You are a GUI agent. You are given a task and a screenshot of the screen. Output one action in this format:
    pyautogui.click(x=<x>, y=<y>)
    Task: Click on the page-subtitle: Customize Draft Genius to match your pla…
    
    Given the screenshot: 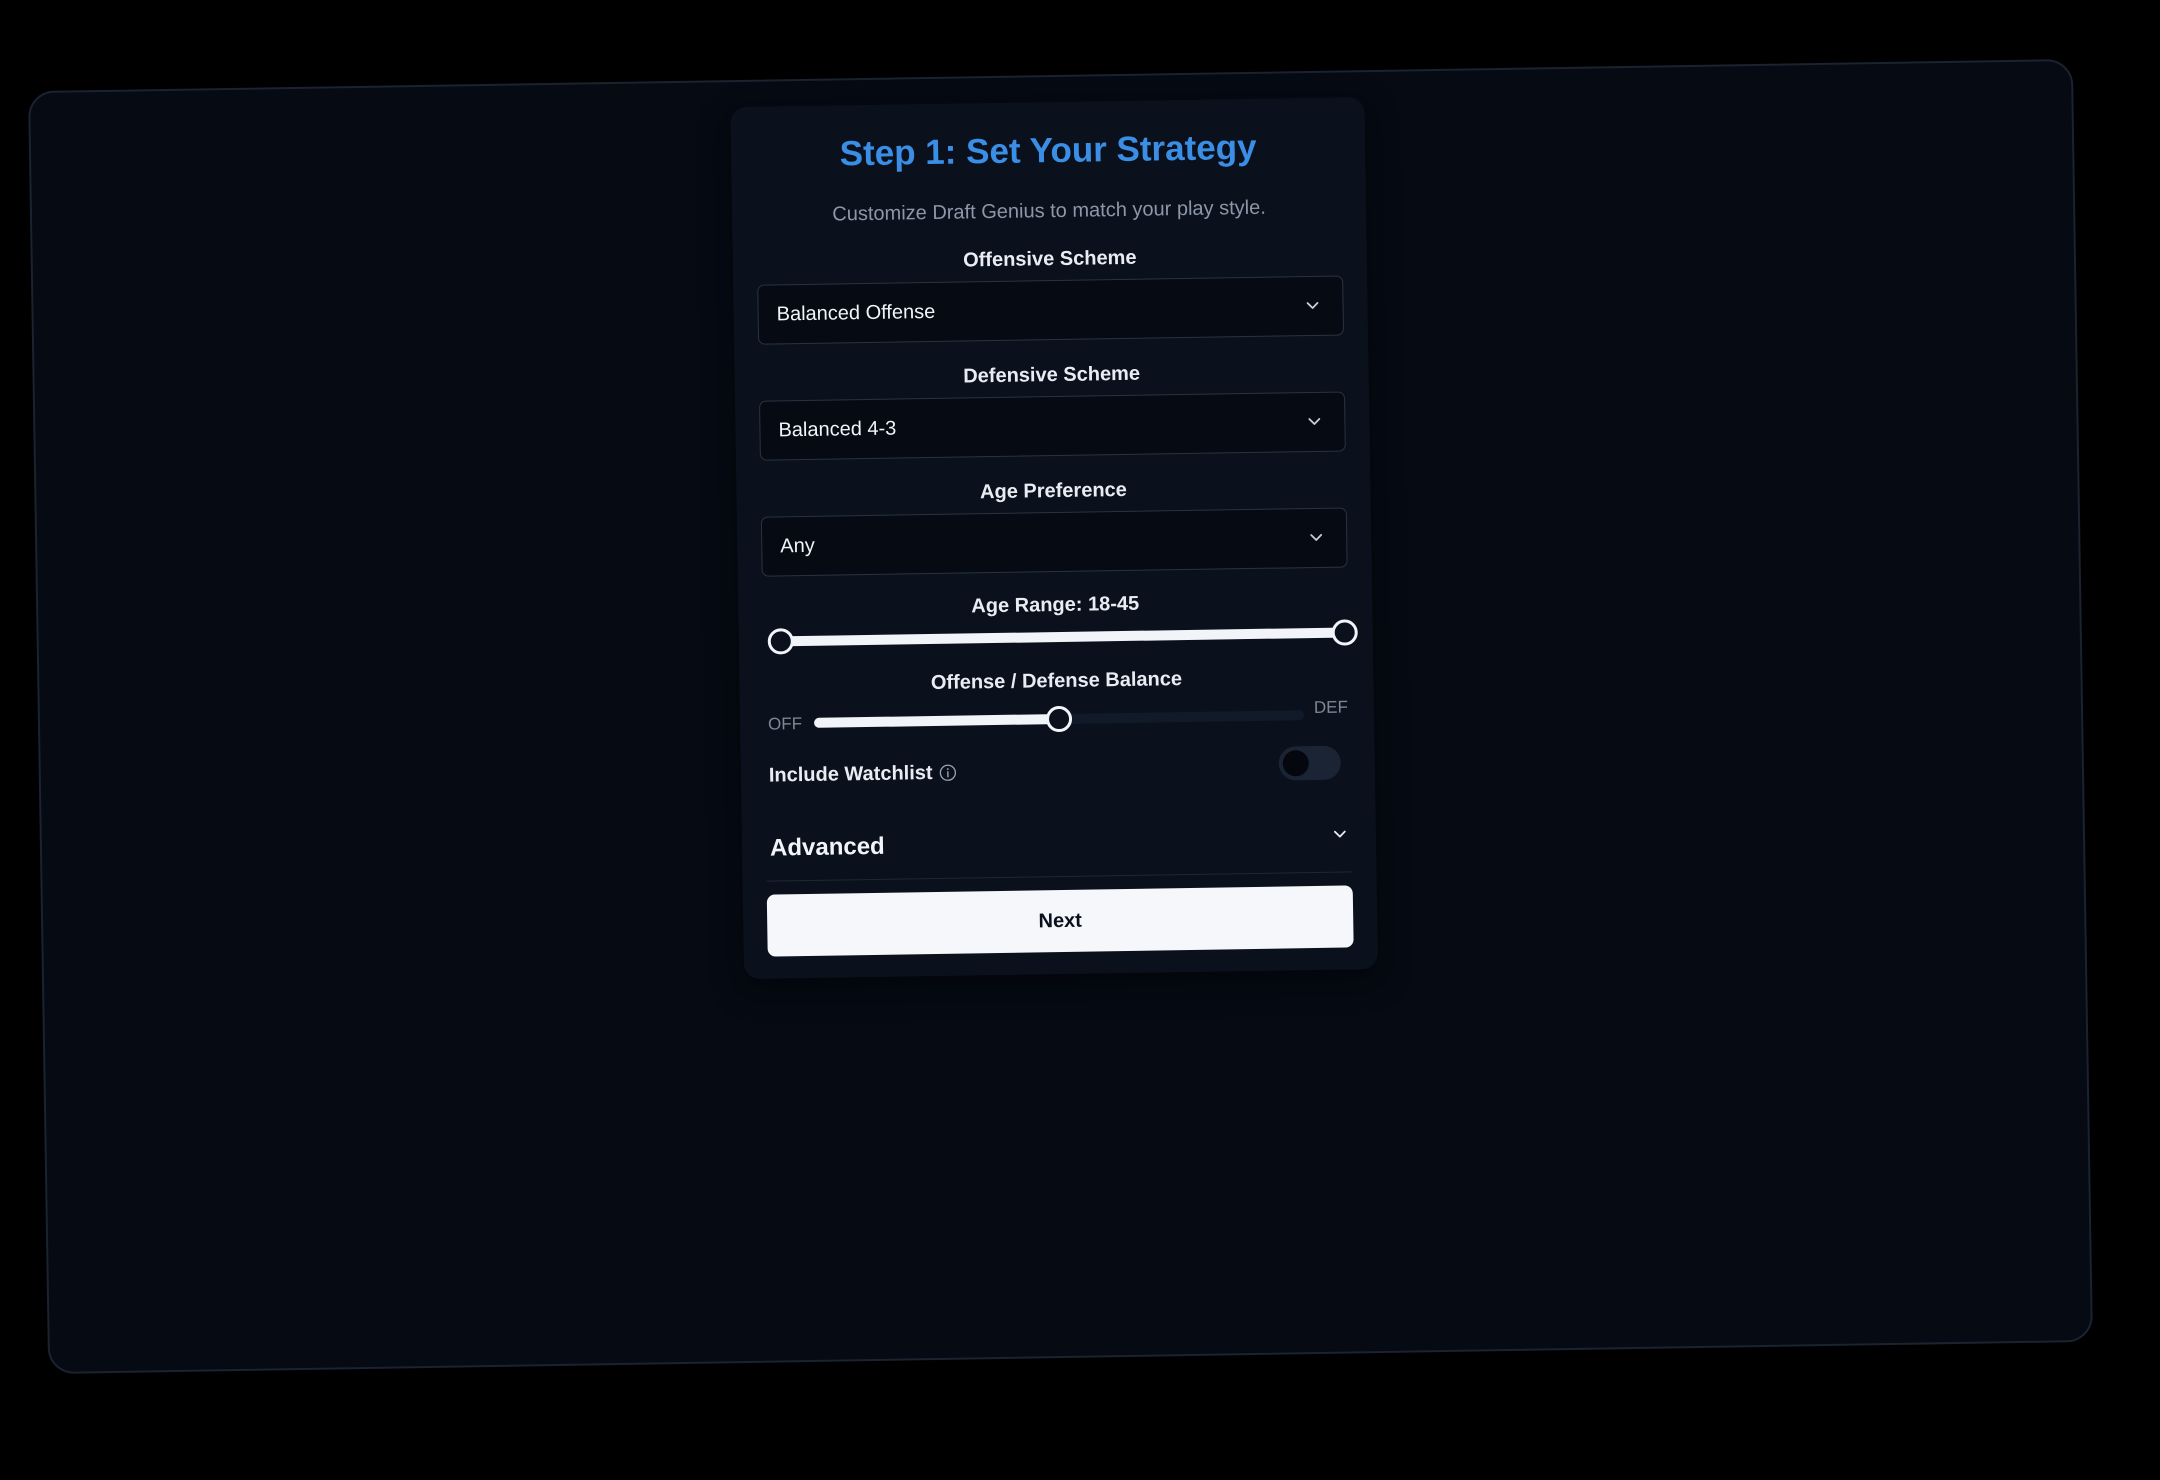 What is the action you would take?
    pyautogui.click(x=1049, y=211)
    